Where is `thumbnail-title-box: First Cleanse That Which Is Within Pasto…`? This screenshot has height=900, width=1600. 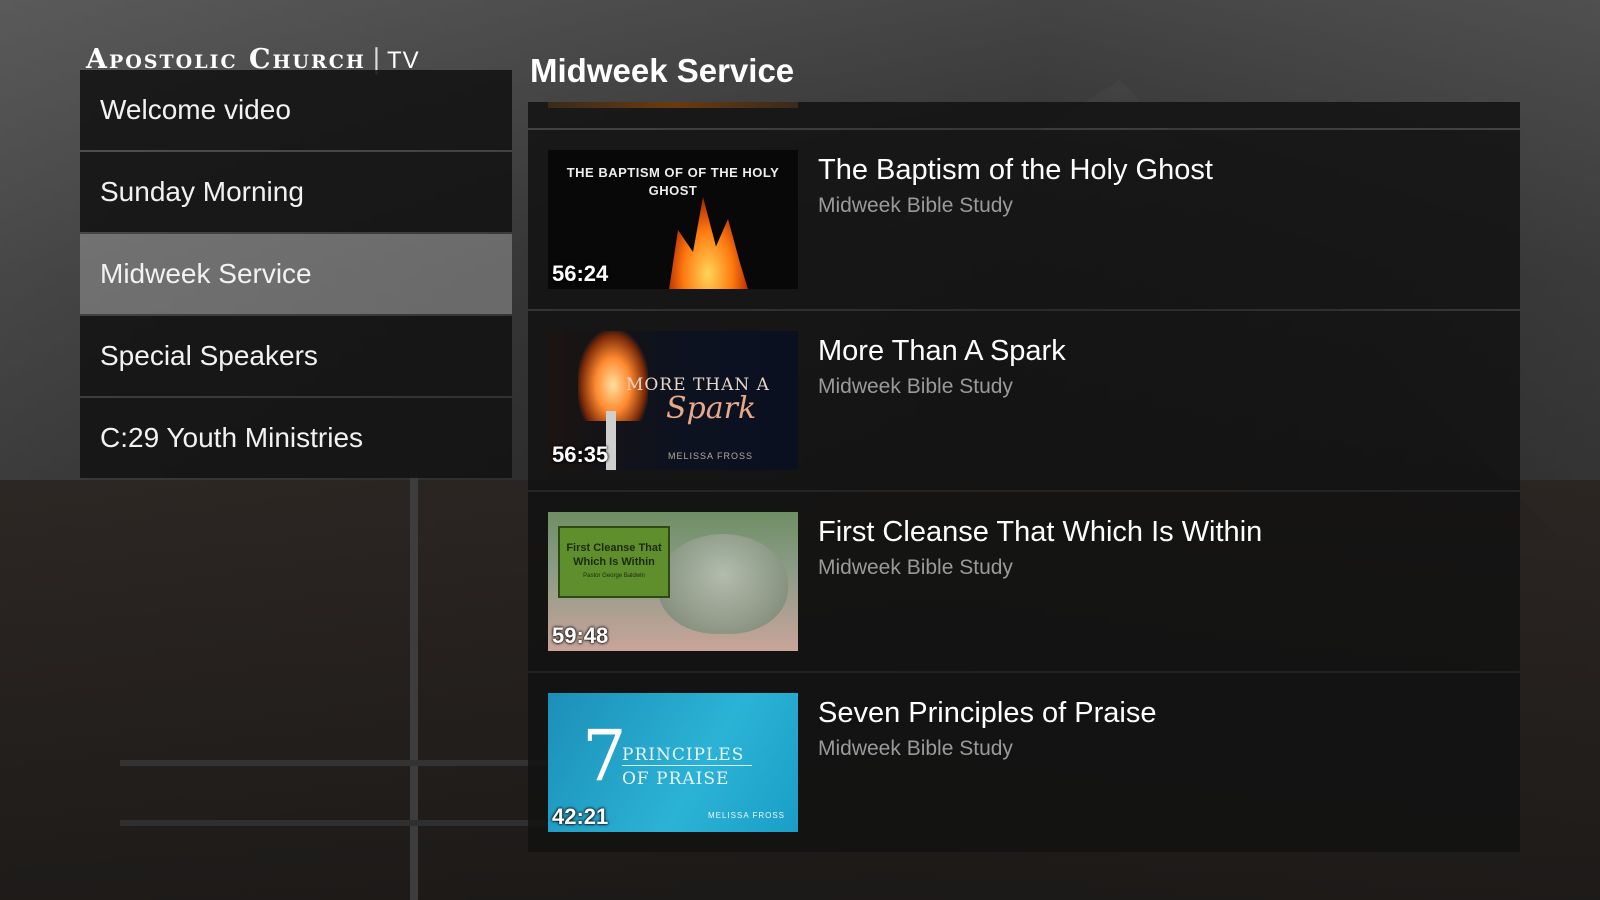 thumbnail-title-box: First Cleanse That Which Is Within Pasto… is located at coordinates (614, 562).